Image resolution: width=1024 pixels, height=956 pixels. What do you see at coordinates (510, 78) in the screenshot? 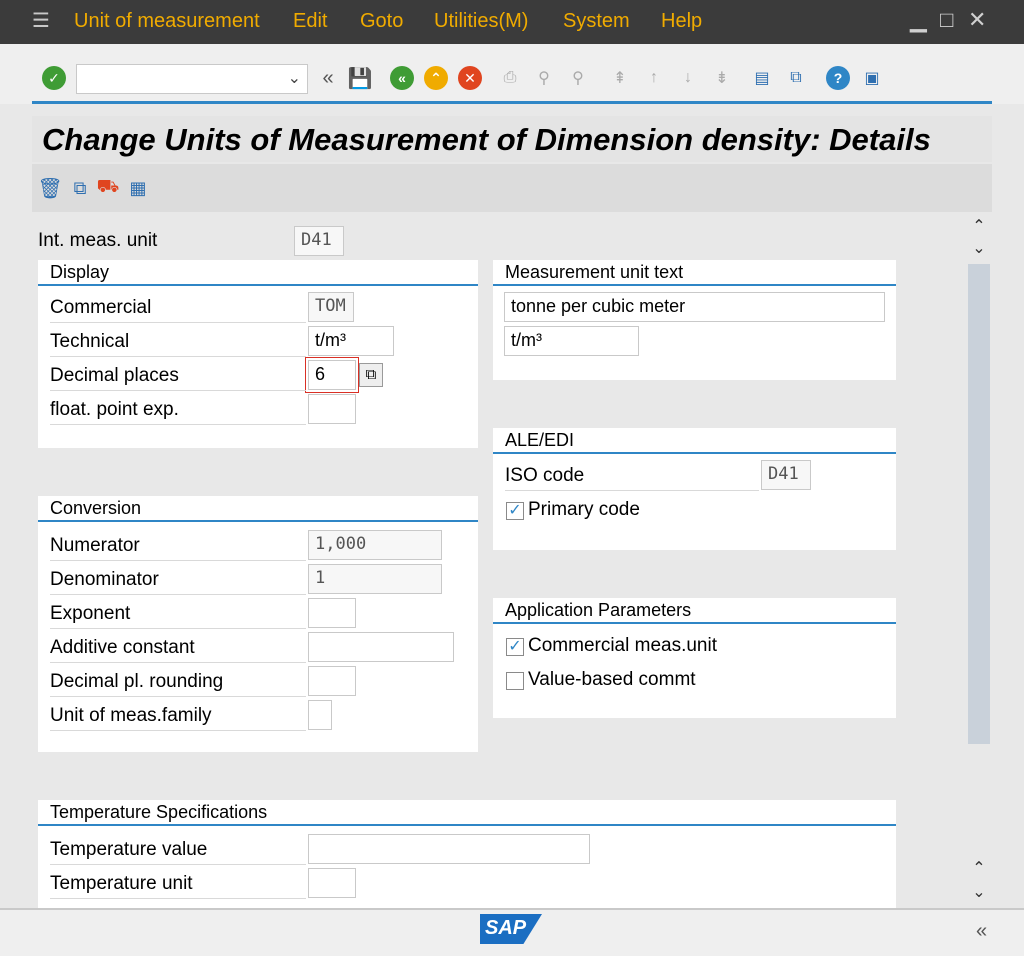
I see `print-icon: ⎙` at bounding box center [510, 78].